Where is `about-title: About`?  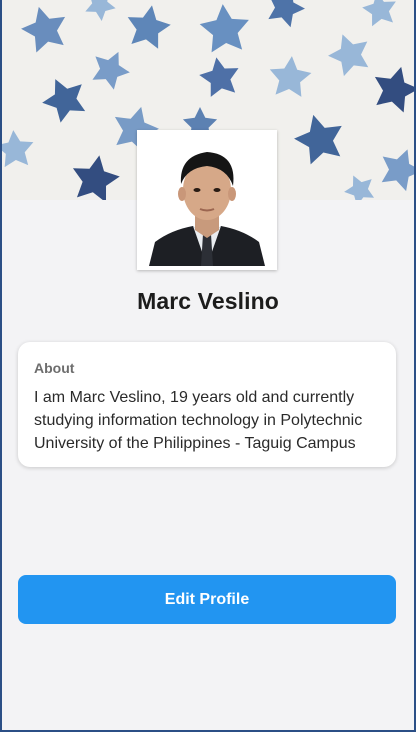
about-title: About is located at coordinates (54, 368).